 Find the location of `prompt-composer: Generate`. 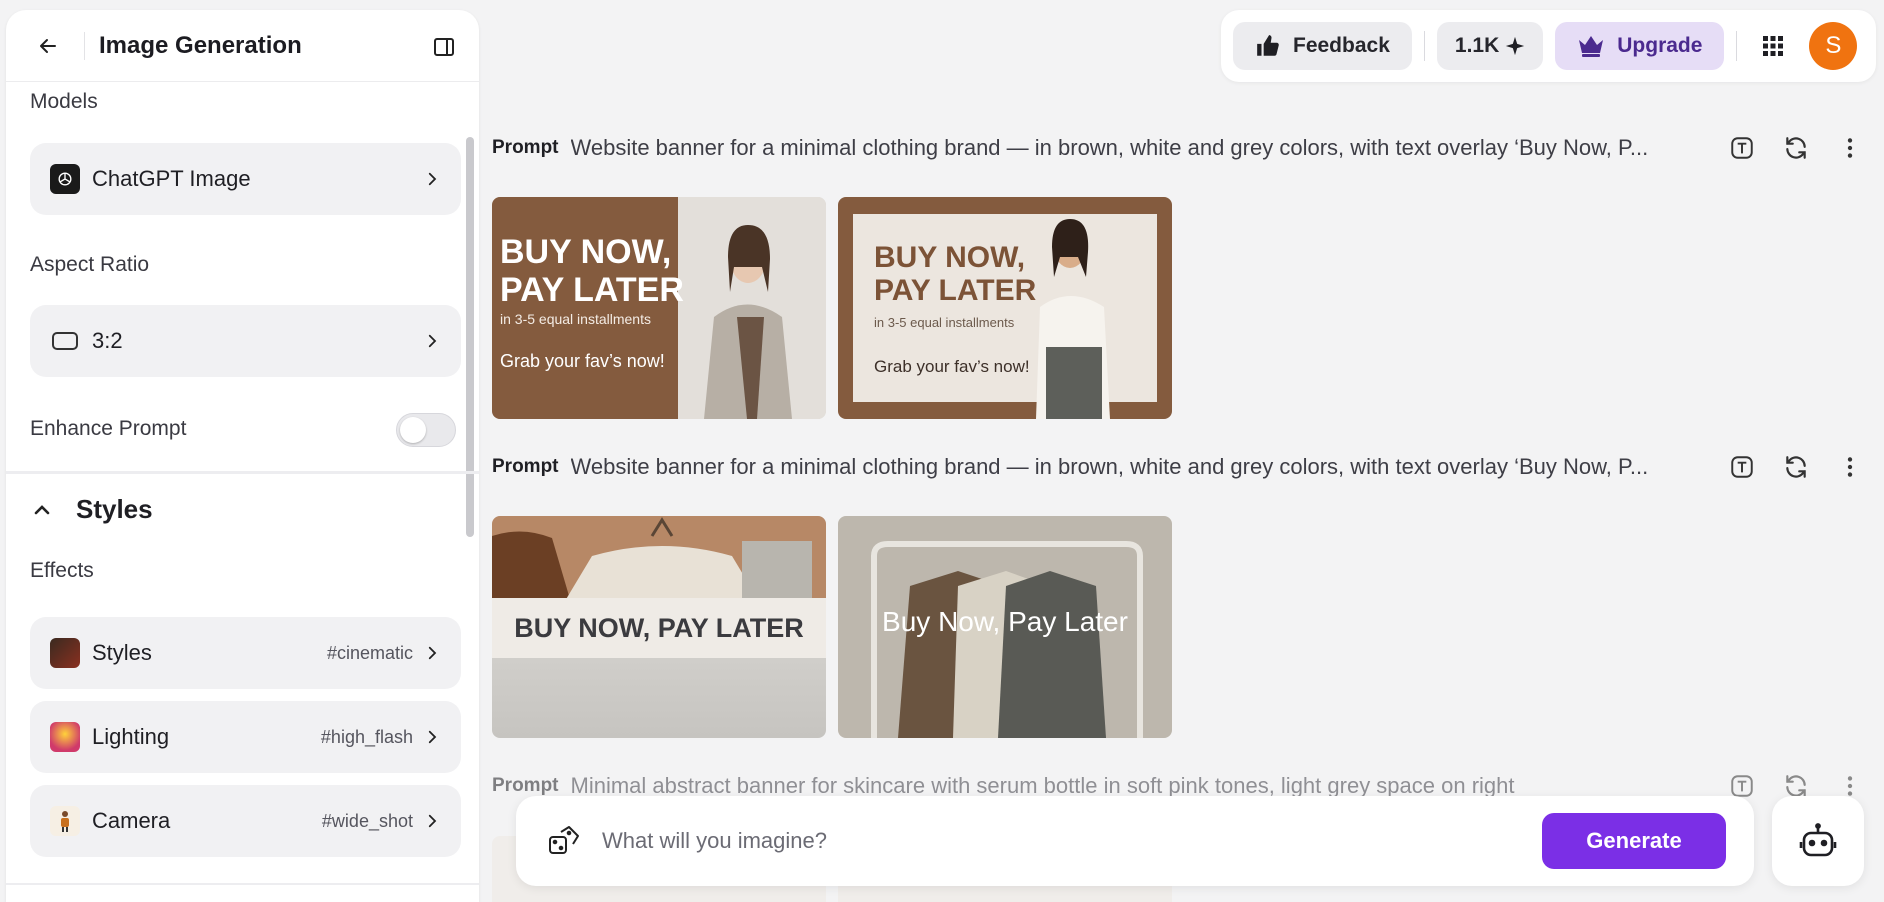

prompt-composer: Generate is located at coordinates (1135, 841).